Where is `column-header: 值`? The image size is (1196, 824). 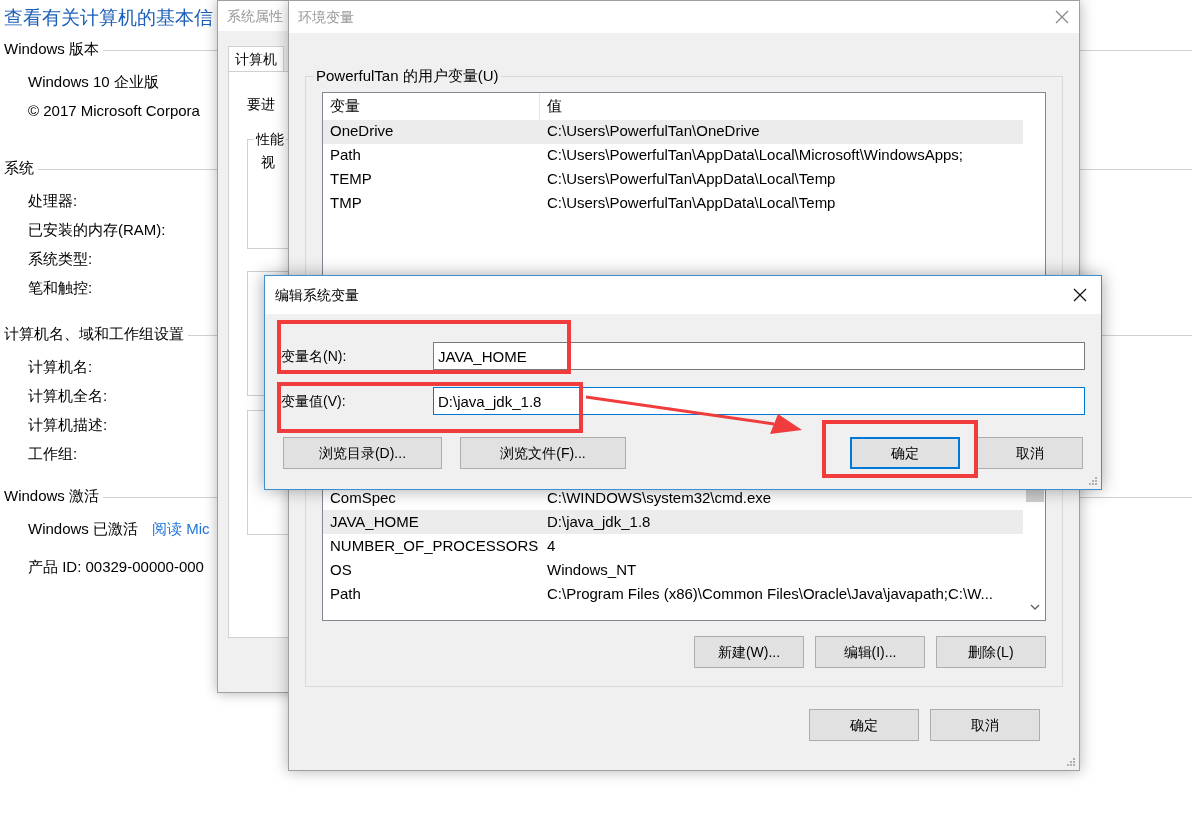 column-header: 值 is located at coordinates (551, 106).